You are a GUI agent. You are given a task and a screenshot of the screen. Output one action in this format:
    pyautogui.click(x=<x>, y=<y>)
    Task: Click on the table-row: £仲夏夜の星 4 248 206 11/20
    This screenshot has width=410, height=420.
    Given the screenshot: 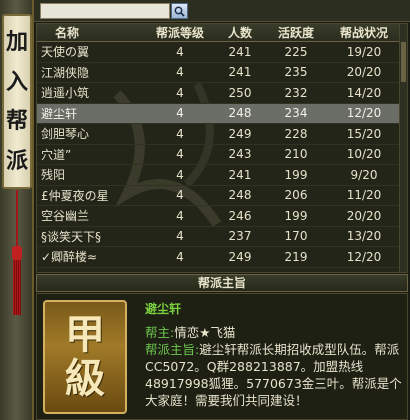 What is the action you would take?
    pyautogui.click(x=222, y=196)
    